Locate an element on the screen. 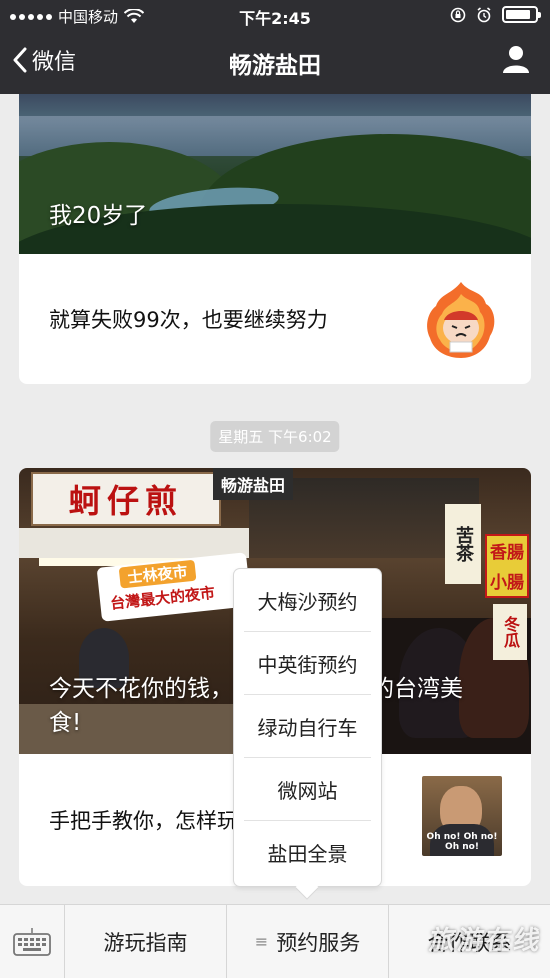 The image size is (550, 978). menu-item-dameisha-booking: 大梅沙预约 is located at coordinates (307, 600).